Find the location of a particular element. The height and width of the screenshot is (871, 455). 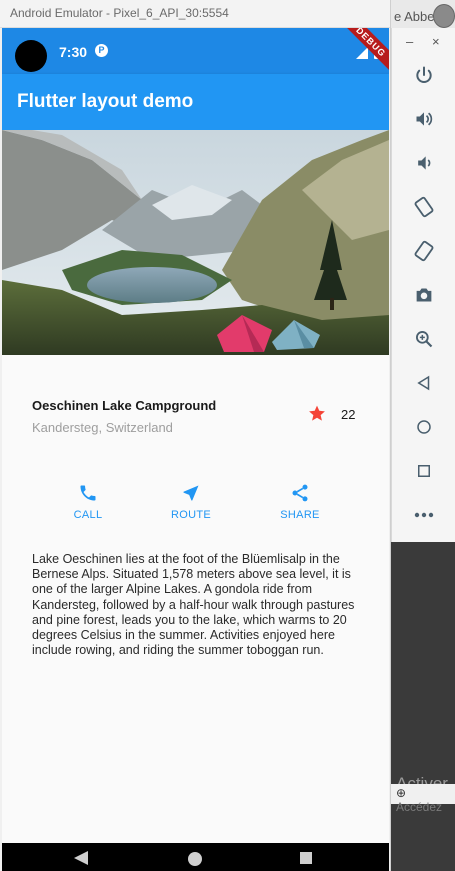

overview-icon is located at coordinates (424, 471).